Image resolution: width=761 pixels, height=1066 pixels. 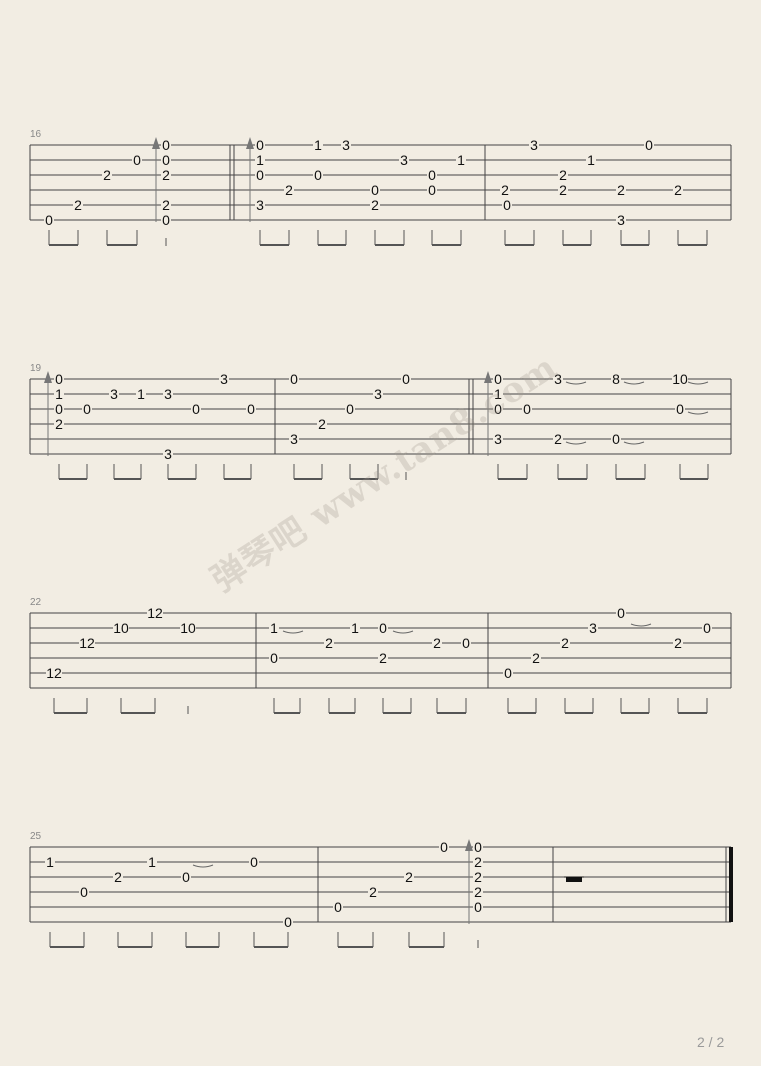 I want to click on whole-rest, so click(x=574, y=879).